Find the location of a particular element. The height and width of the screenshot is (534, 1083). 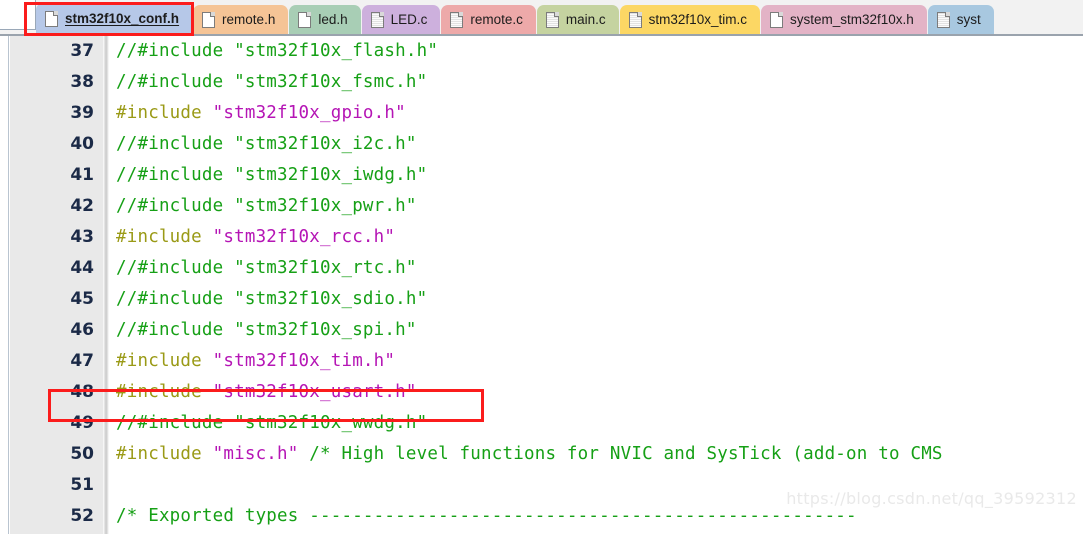

tab-led-c: LED.c is located at coordinates (401, 19).